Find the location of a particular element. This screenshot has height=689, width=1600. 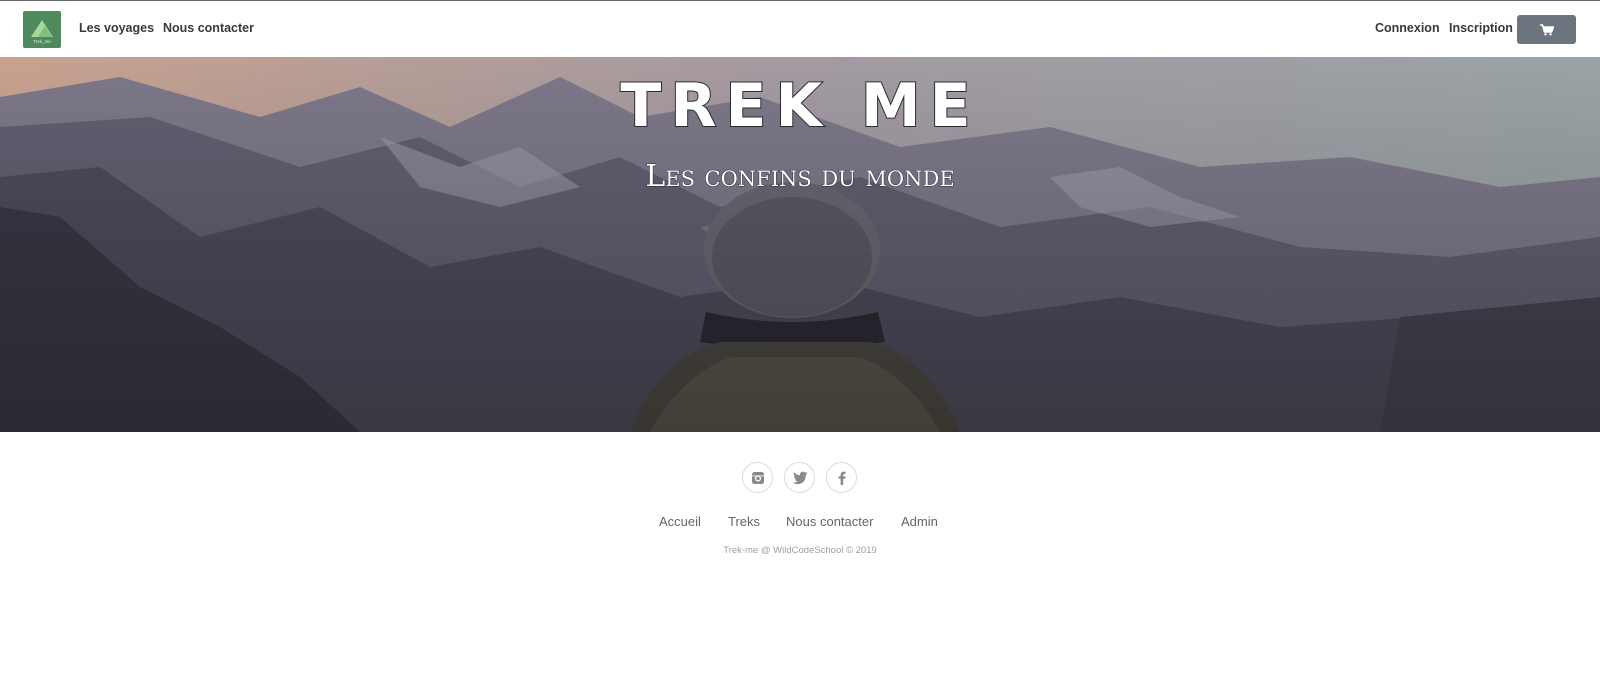

instagram-button is located at coordinates (757, 477).